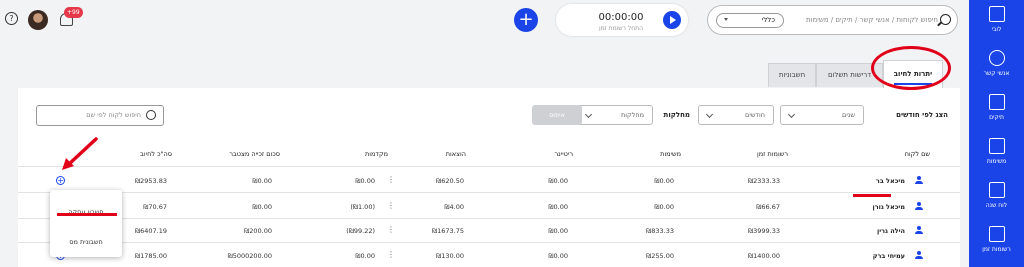  What do you see at coordinates (454, 207) in the screenshot?
I see `expenses-value: ₪4.00` at bounding box center [454, 207].